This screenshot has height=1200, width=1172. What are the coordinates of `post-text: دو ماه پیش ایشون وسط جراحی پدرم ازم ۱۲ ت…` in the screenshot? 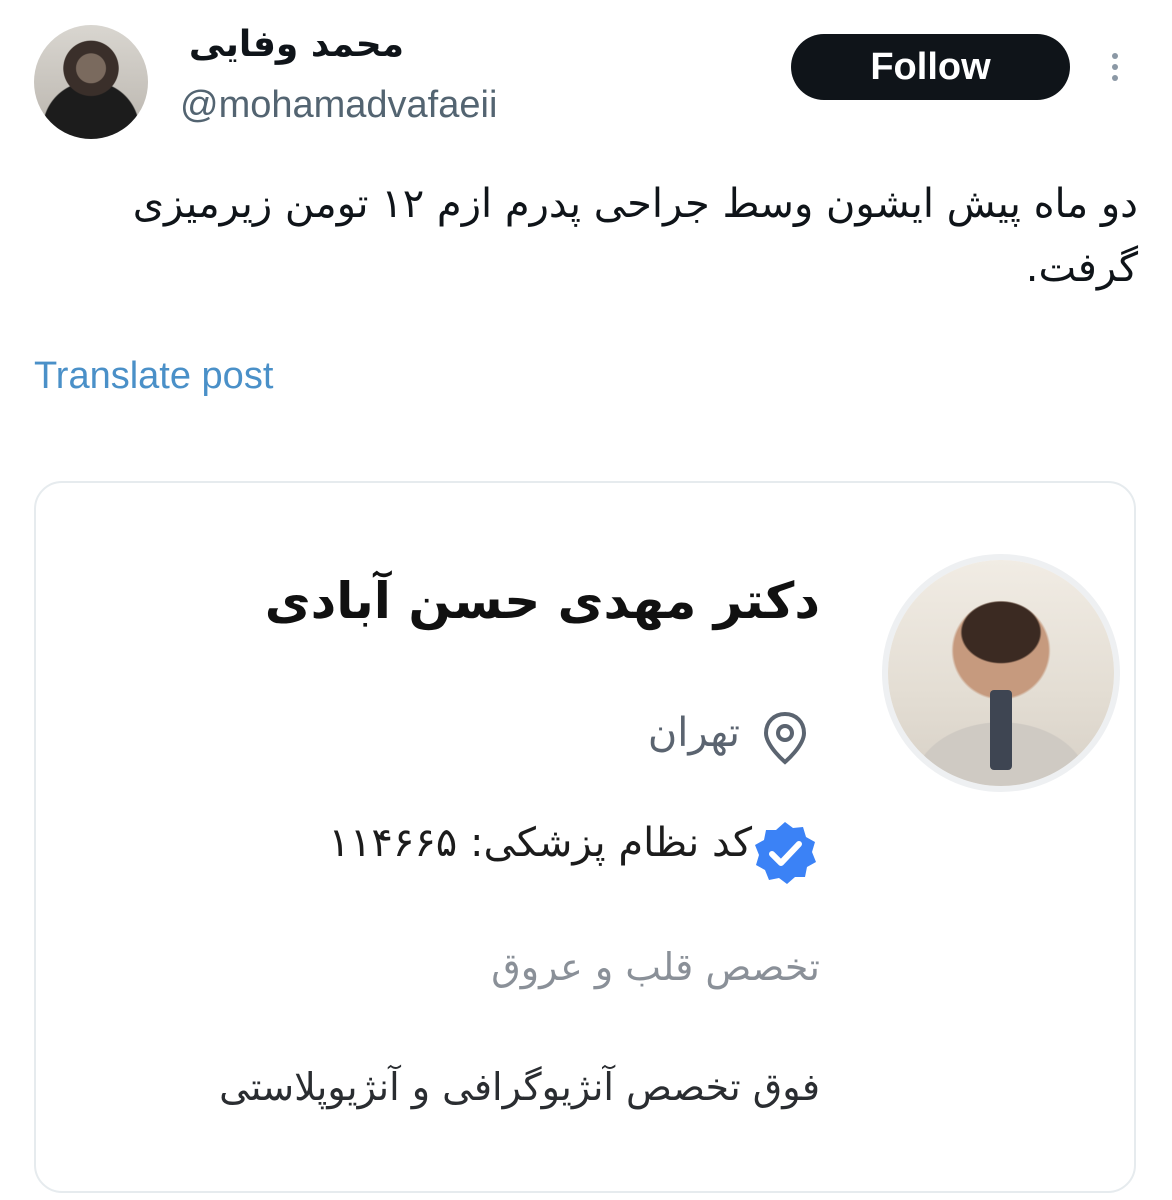 It's located at (635, 236).